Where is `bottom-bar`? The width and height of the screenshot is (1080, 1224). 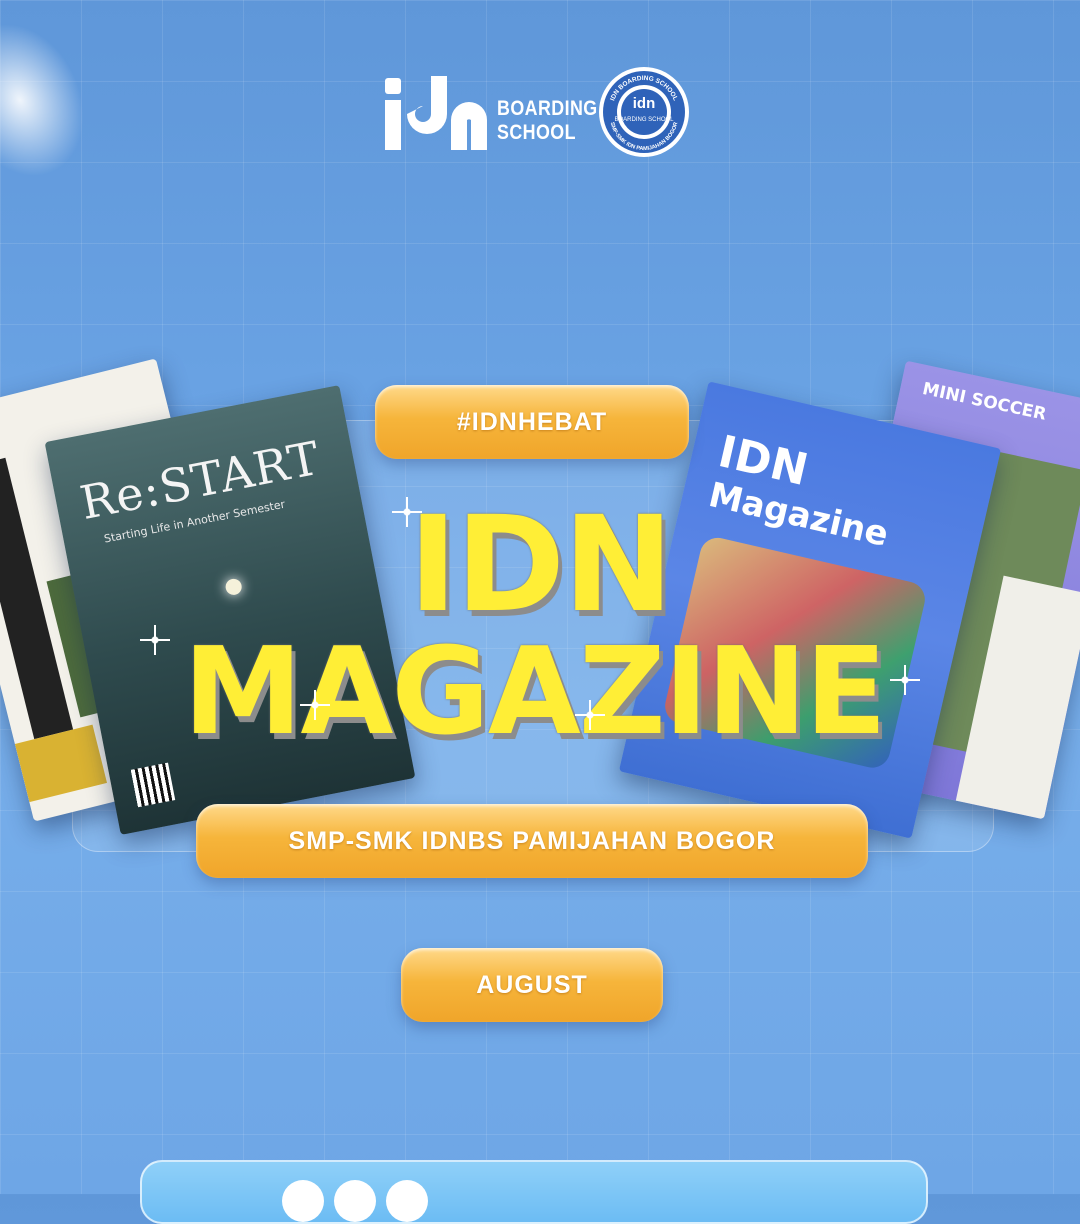
bottom-bar is located at coordinates (534, 1192).